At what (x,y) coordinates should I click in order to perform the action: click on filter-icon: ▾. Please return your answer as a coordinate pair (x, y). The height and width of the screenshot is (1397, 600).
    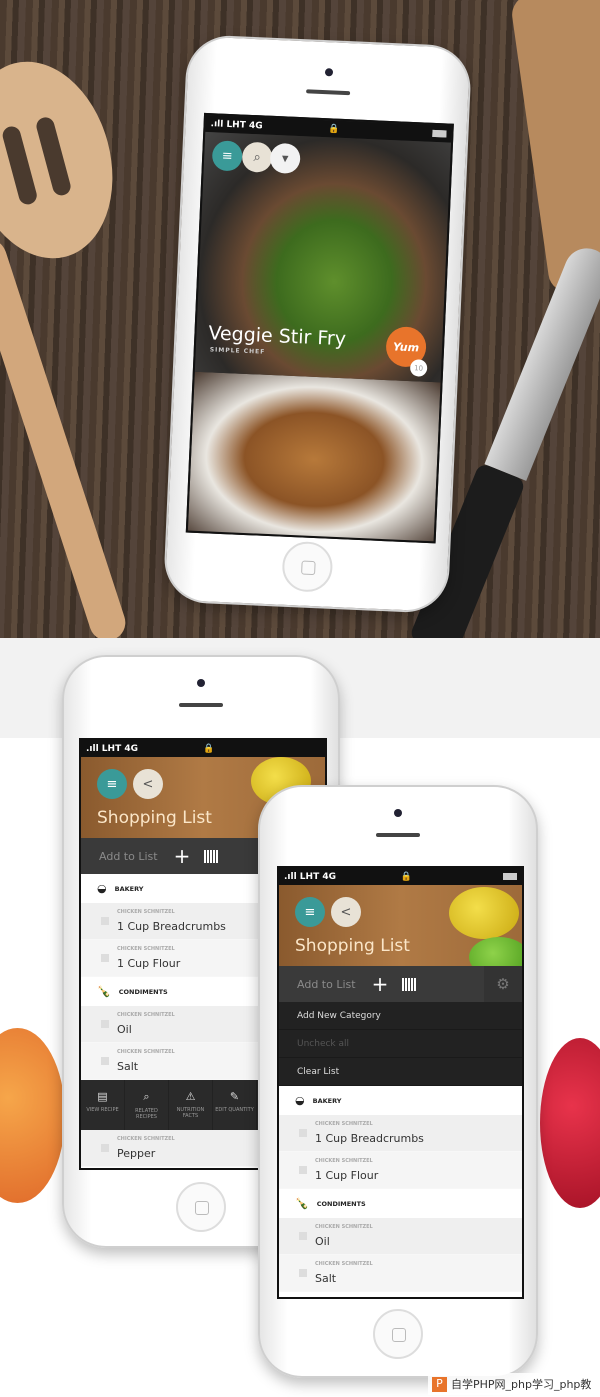
    Looking at the image, I should click on (285, 158).